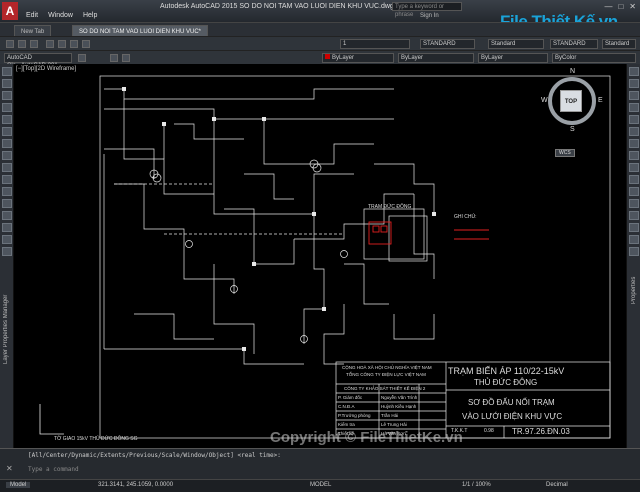 Image resolution: width=640 pixels, height=492 pixels. I want to click on line-tool-icon, so click(7, 71).